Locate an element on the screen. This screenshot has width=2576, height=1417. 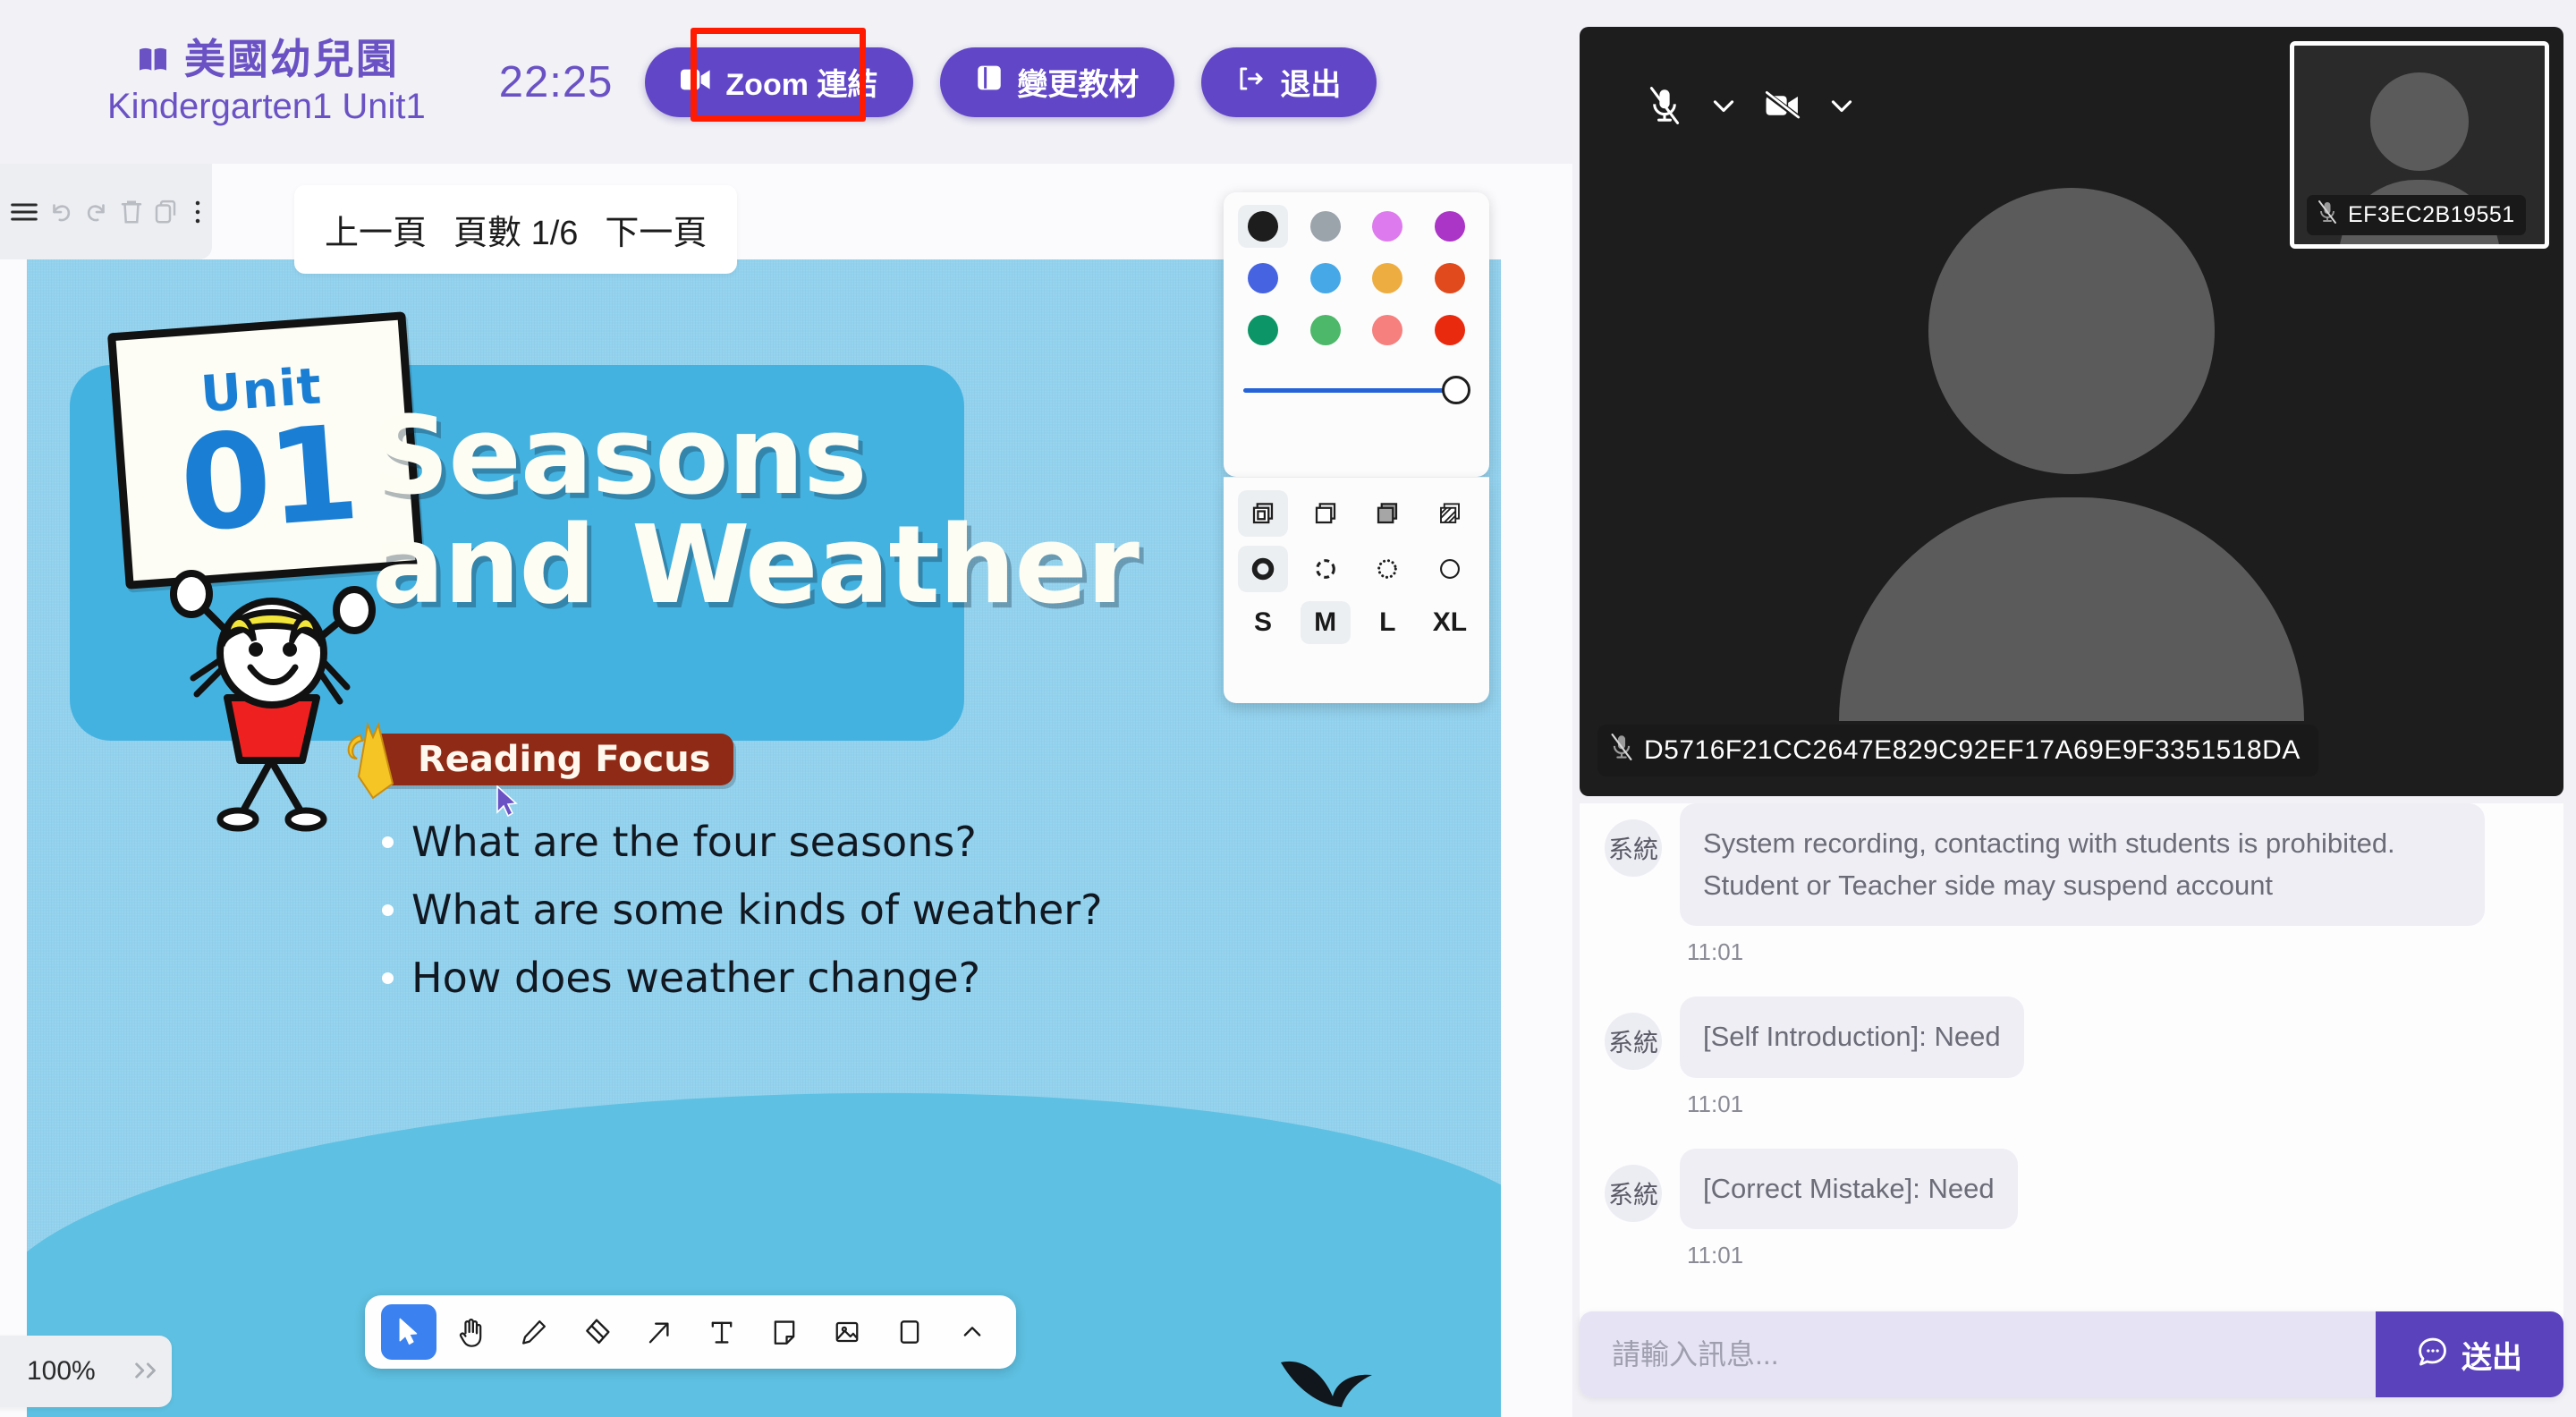
chat-message: 系統 [Correct Mistake]: Need 11:01 is located at coordinates (2071, 1220).